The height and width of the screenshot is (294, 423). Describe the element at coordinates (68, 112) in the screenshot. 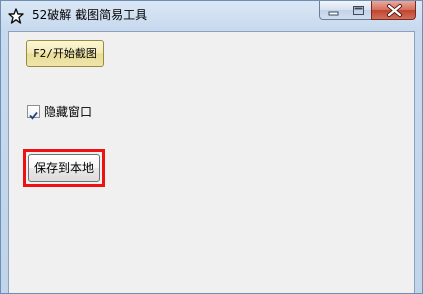

I see `hide-window-label: 隐藏窗口` at that location.